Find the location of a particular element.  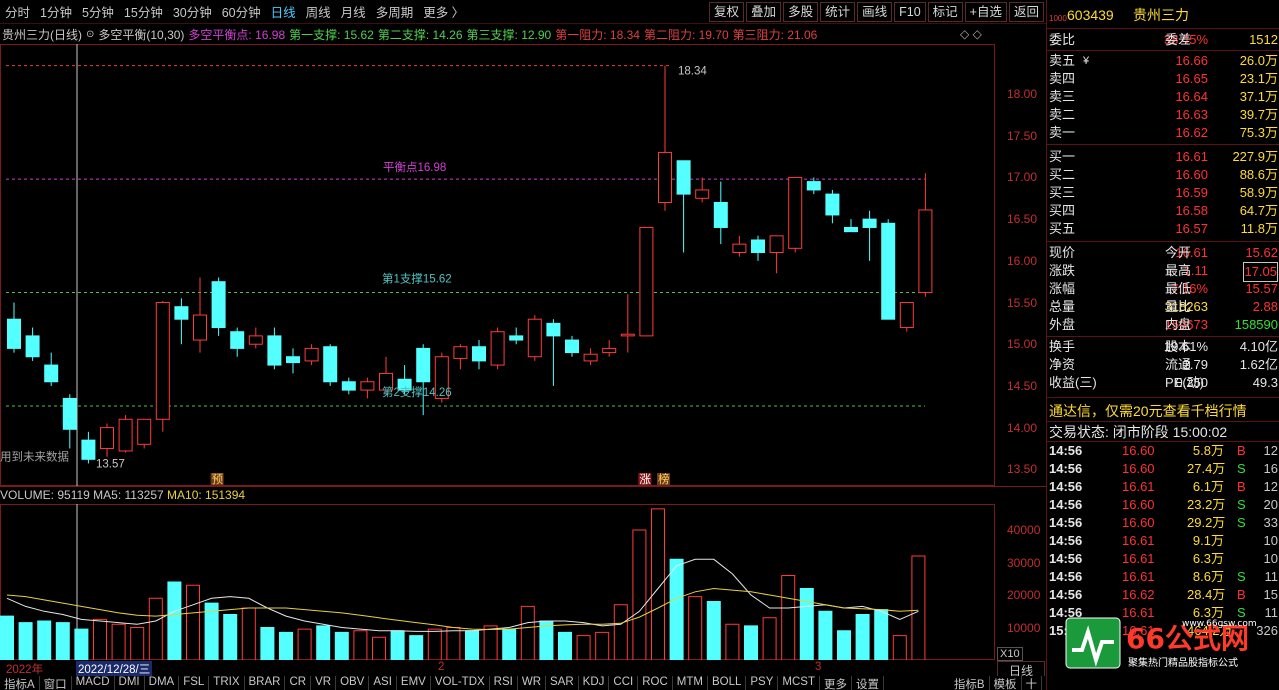

indicator-tab-3: DMI is located at coordinates (130, 683).